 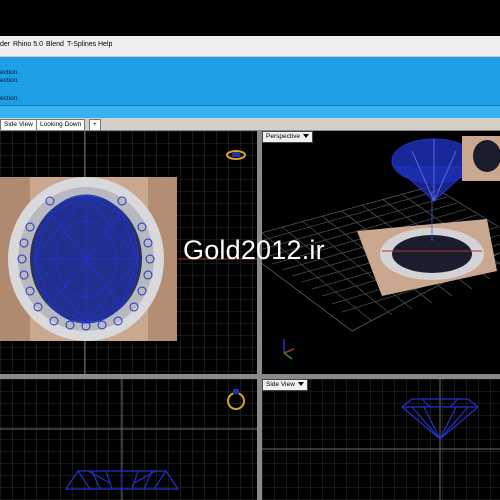 I want to click on tab-side-view: Side View, so click(x=18, y=124).